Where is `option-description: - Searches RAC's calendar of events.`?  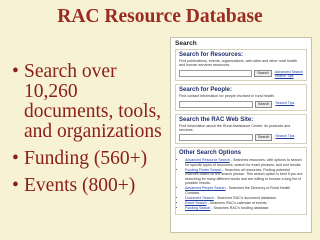
option-description: - Searches RAC's calendar of events. is located at coordinates (237, 203).